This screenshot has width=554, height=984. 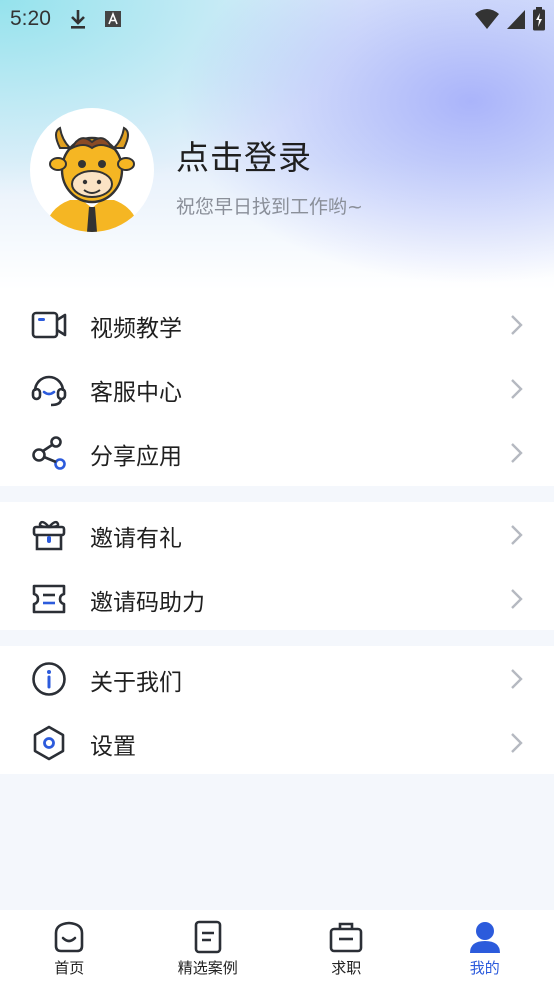 I want to click on user-icon, so click(x=485, y=937).